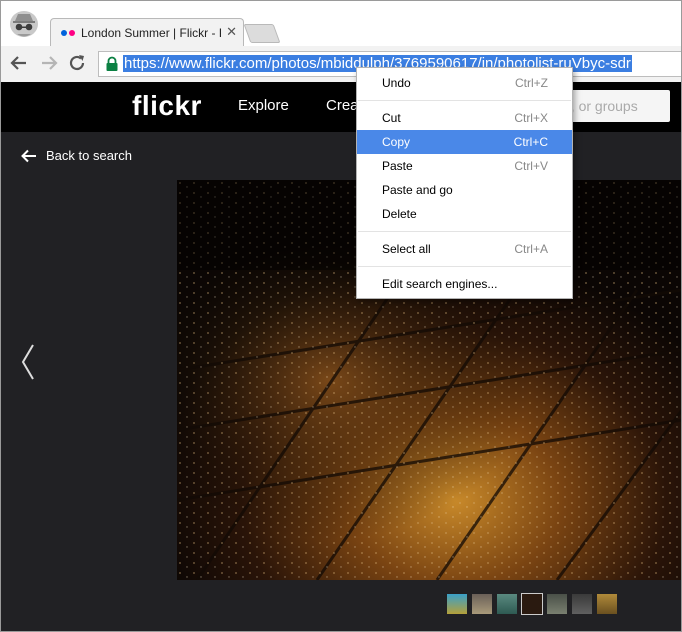  I want to click on search-input: e, or groups, so click(613, 106).